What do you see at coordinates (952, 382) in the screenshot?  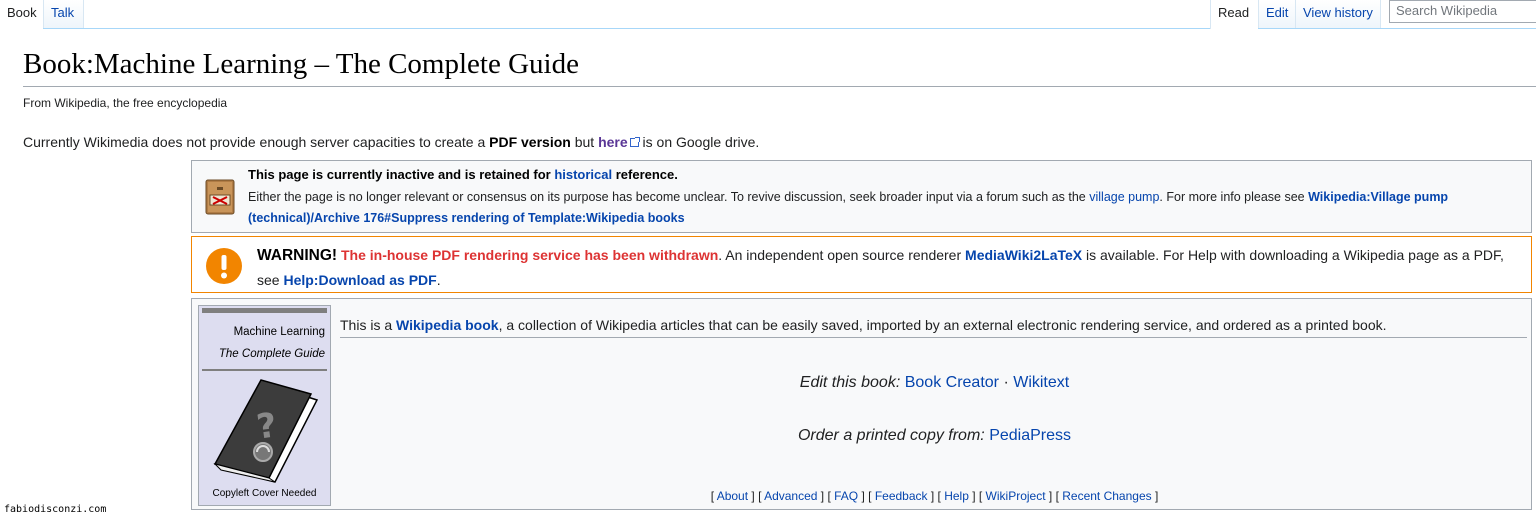 I see `book-creator-link: Book Creator` at bounding box center [952, 382].